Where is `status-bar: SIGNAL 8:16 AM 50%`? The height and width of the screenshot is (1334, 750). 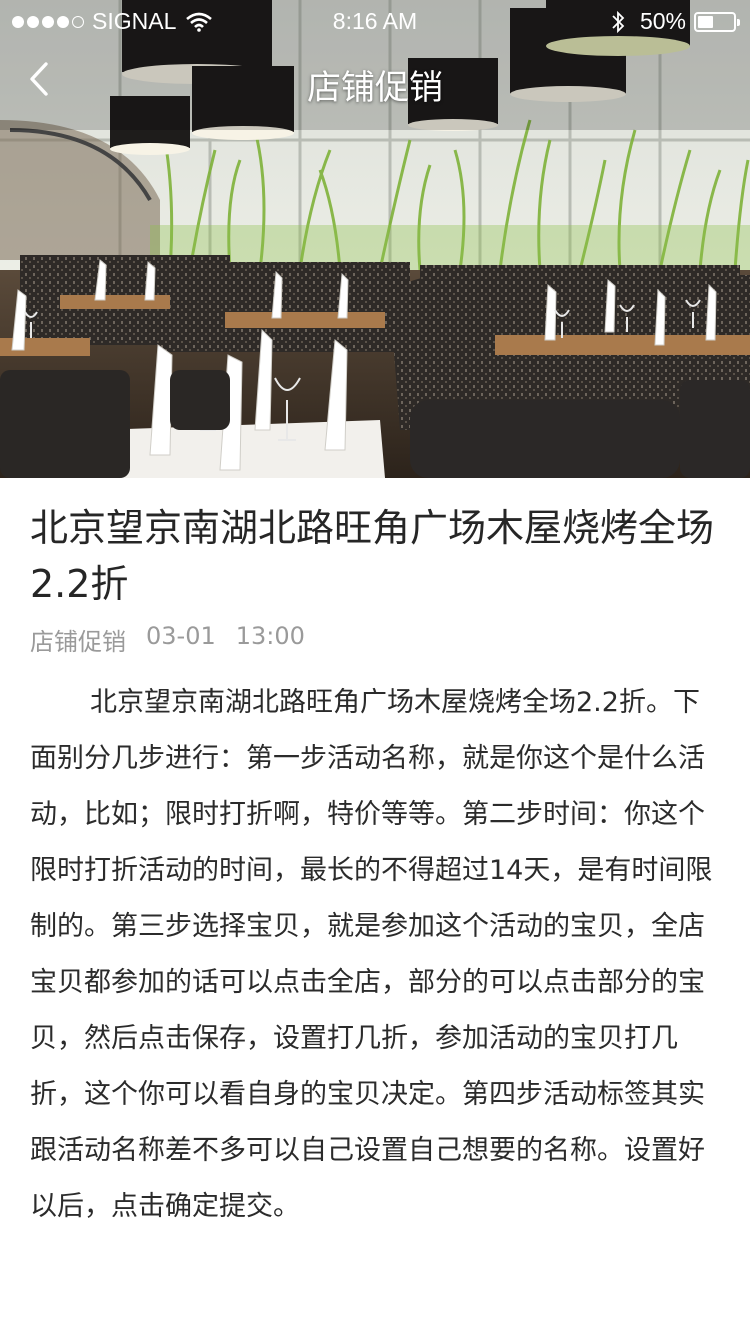 status-bar: SIGNAL 8:16 AM 50% is located at coordinates (375, 21).